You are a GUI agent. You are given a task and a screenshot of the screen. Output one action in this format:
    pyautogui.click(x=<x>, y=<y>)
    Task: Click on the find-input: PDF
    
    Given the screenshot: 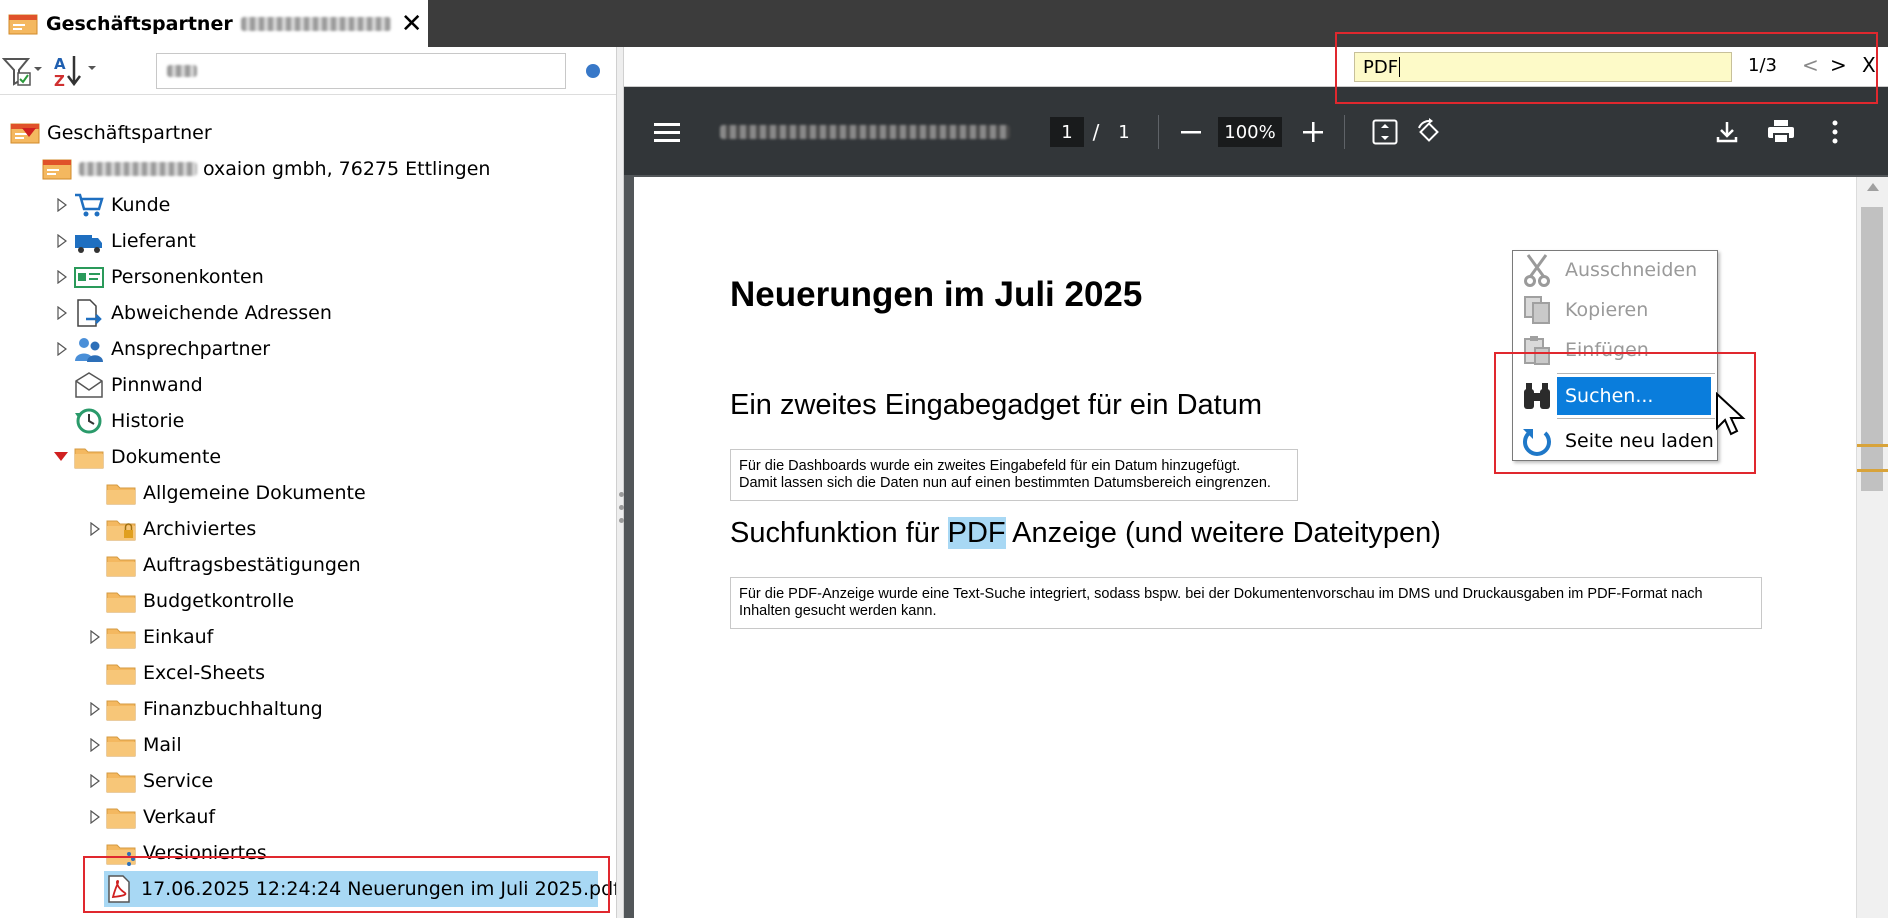 What is the action you would take?
    pyautogui.click(x=1543, y=67)
    